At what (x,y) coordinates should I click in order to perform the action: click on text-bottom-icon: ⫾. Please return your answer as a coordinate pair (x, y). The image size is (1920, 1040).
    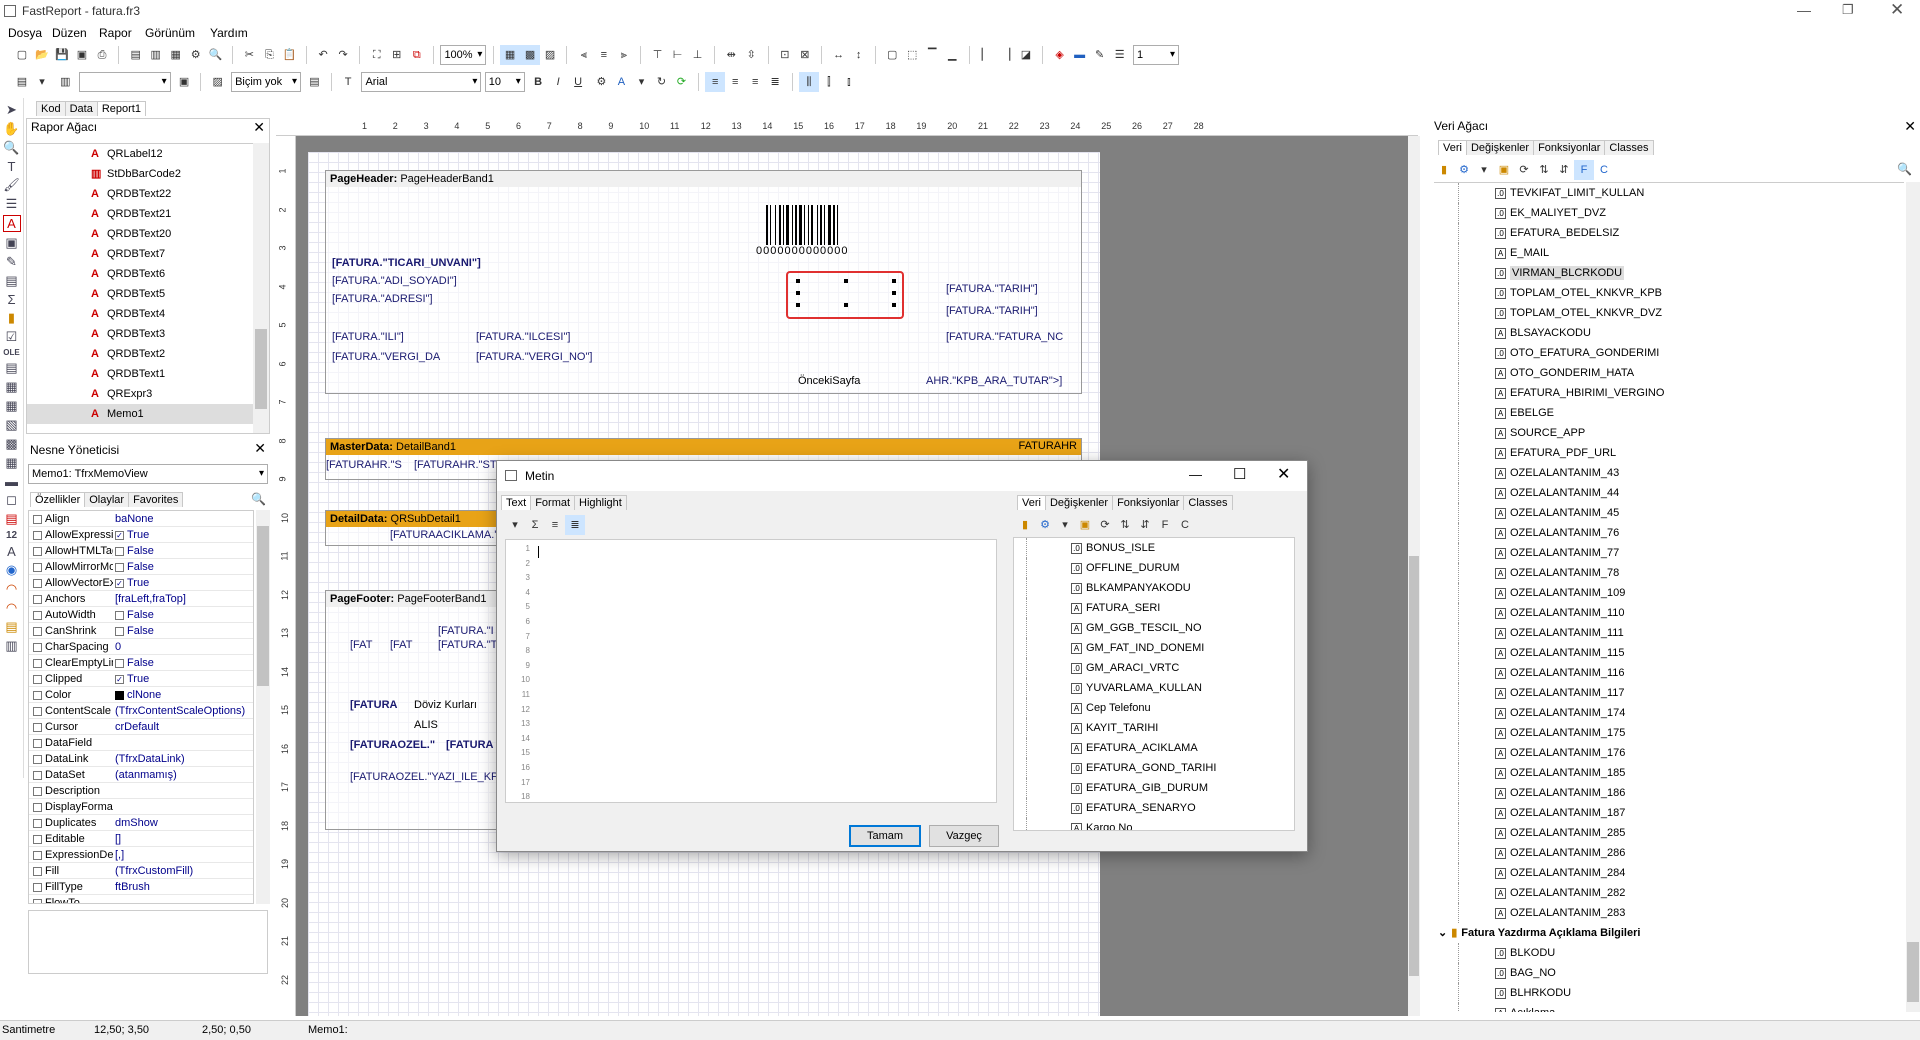
    Looking at the image, I should click on (849, 82).